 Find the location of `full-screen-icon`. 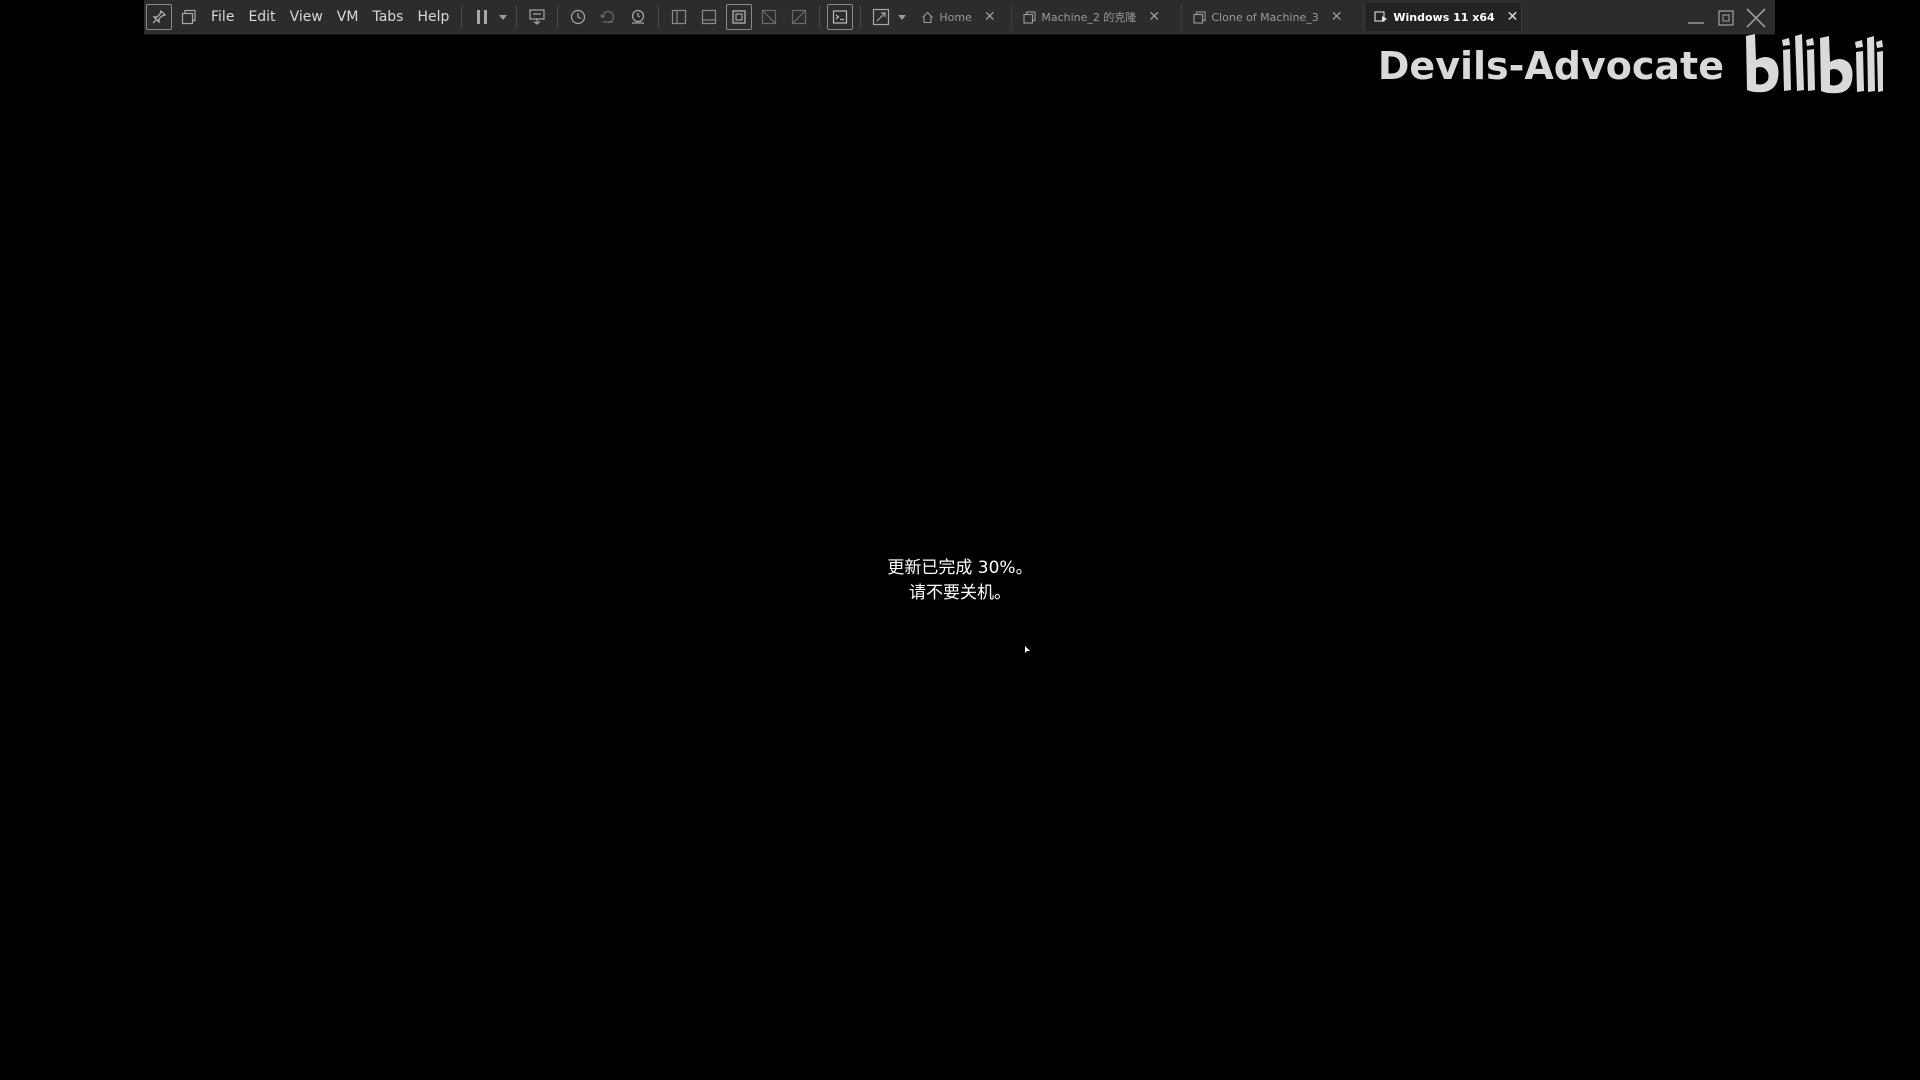

full-screen-icon is located at coordinates (881, 17).